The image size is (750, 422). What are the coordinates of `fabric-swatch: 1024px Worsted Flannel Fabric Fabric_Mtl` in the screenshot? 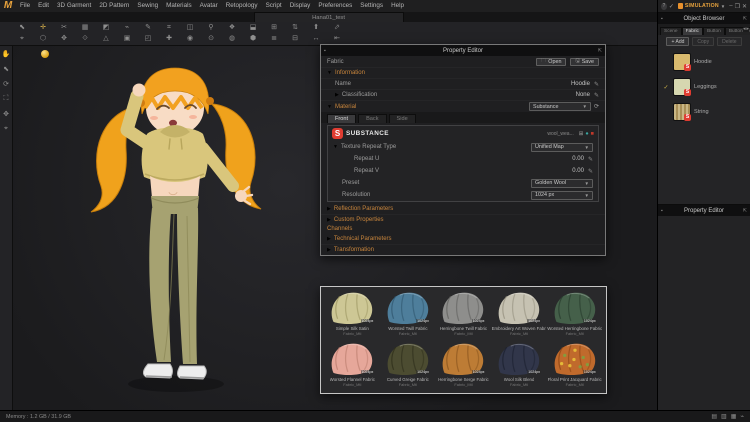 It's located at (352, 366).